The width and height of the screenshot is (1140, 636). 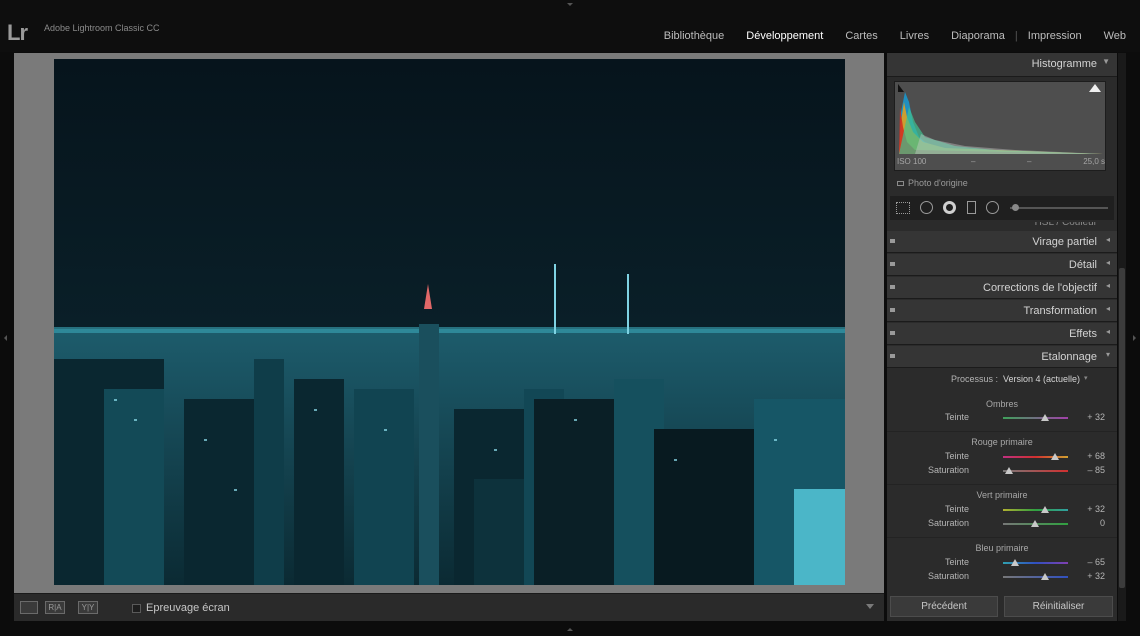 I want to click on blue-hue-label: Teinte, so click(x=956, y=562).